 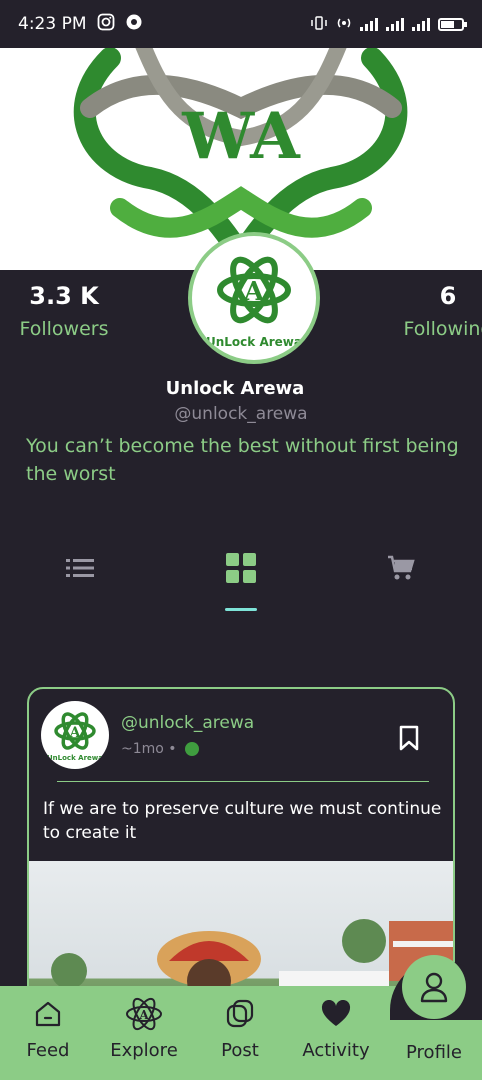 What do you see at coordinates (336, 1050) in the screenshot?
I see `nav-activity-label: Activity` at bounding box center [336, 1050].